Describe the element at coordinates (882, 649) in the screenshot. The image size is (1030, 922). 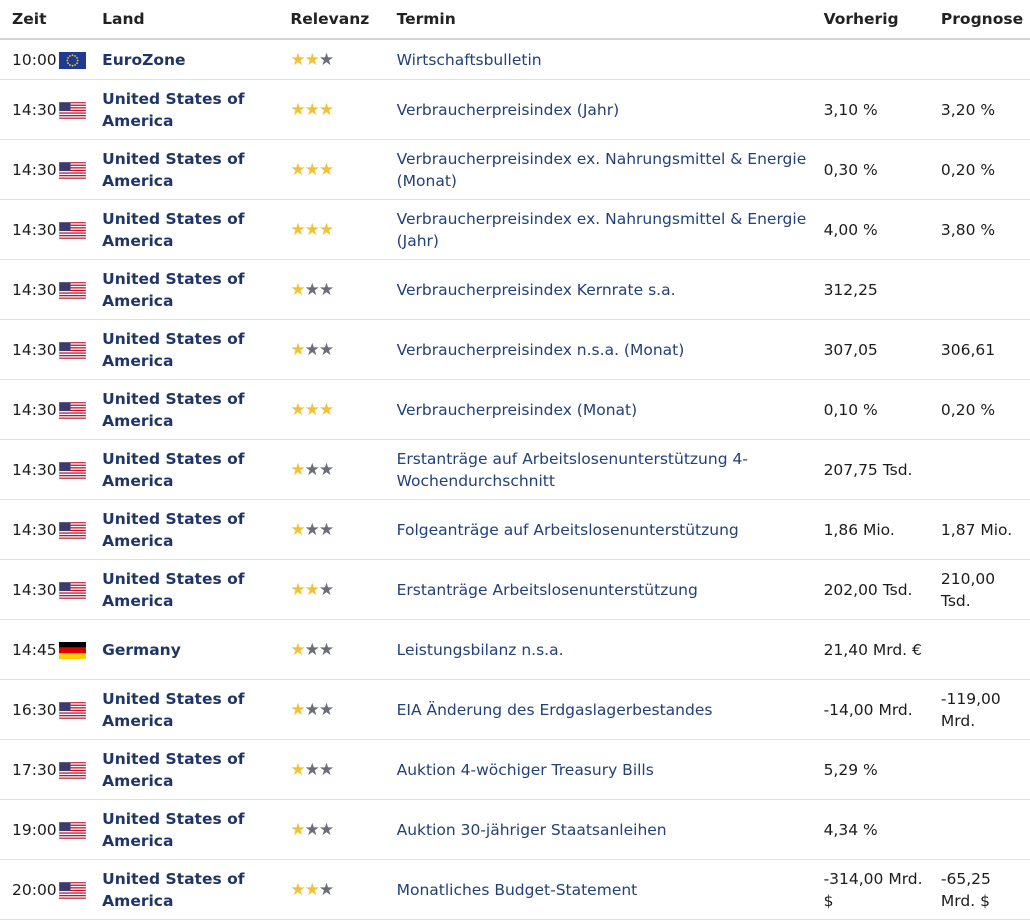
I see `row-previous: 21,40 Mrd. €` at that location.